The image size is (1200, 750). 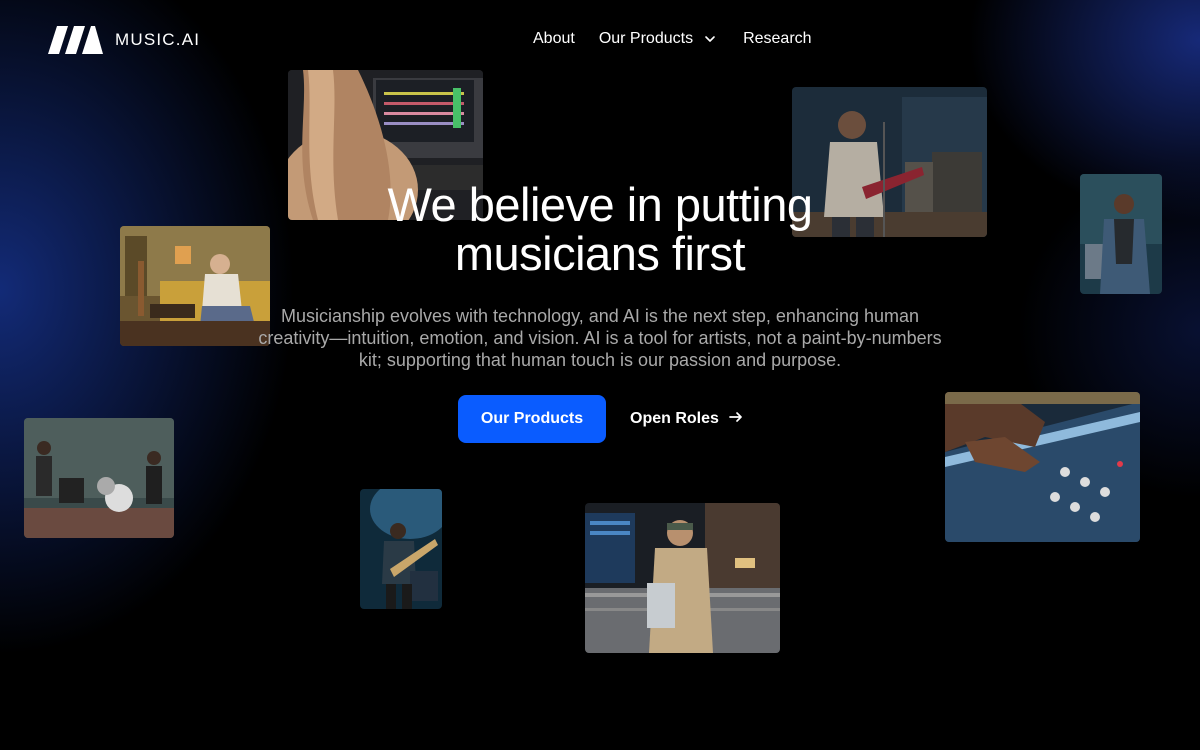 What do you see at coordinates (532, 419) in the screenshot?
I see `our-products-button: Our Products` at bounding box center [532, 419].